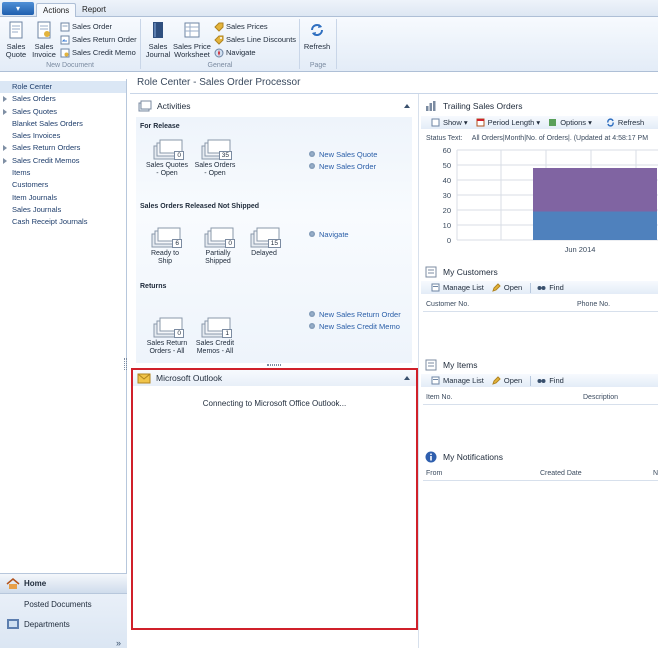 This screenshot has height=648, width=658. Describe the element at coordinates (63, 161) in the screenshot. I see `nav-item: Sales Credit Memos` at that location.